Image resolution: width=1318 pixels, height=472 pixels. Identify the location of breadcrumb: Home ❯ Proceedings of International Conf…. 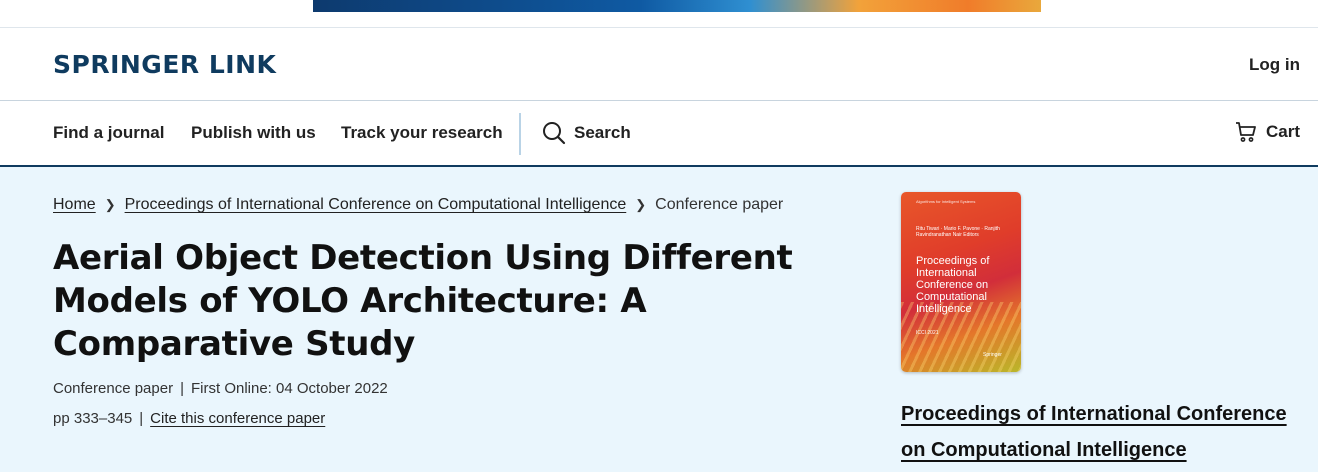
(418, 205).